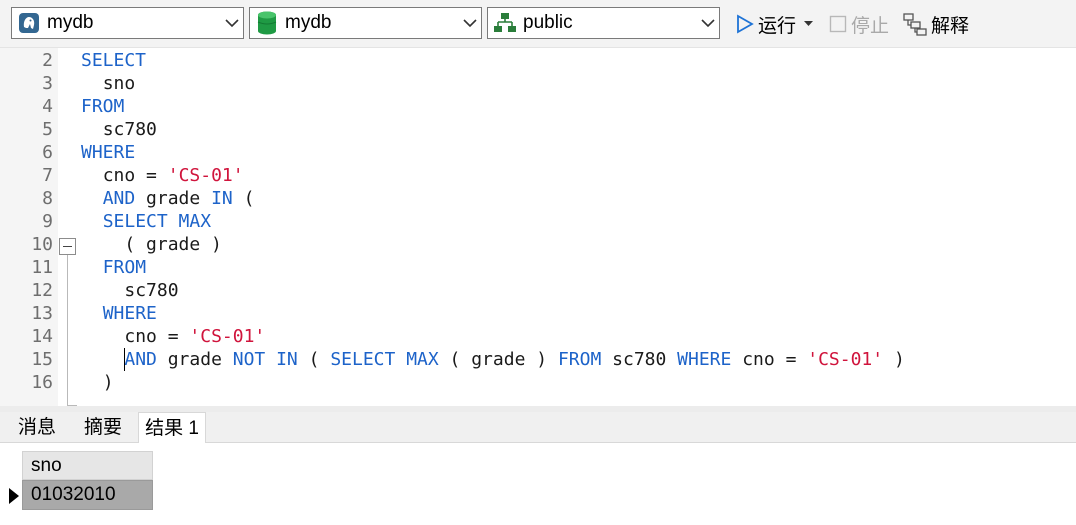 The image size is (1076, 525). I want to click on tab-messages: 消息, so click(37, 427).